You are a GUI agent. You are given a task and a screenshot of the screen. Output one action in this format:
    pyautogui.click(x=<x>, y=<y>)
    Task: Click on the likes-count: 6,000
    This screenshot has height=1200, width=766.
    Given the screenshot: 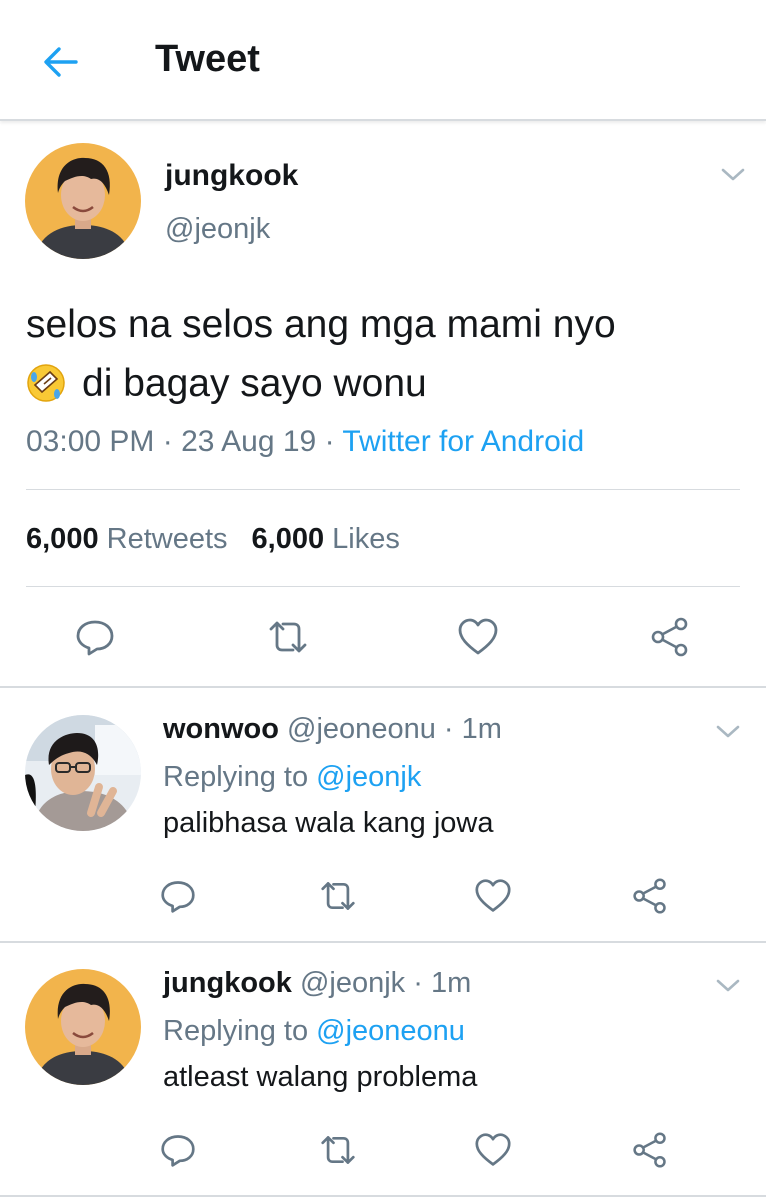 What is the action you would take?
    pyautogui.click(x=288, y=539)
    